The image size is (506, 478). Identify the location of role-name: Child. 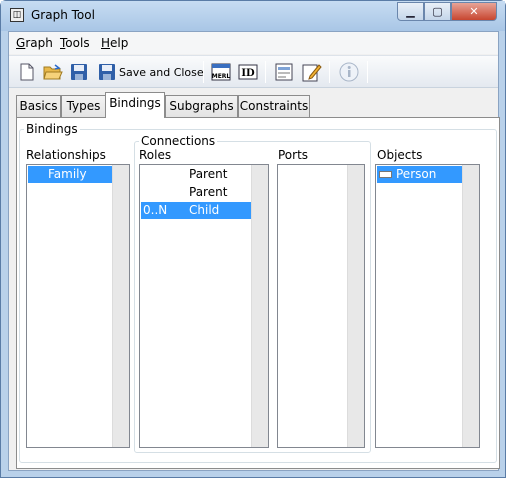
(204, 210).